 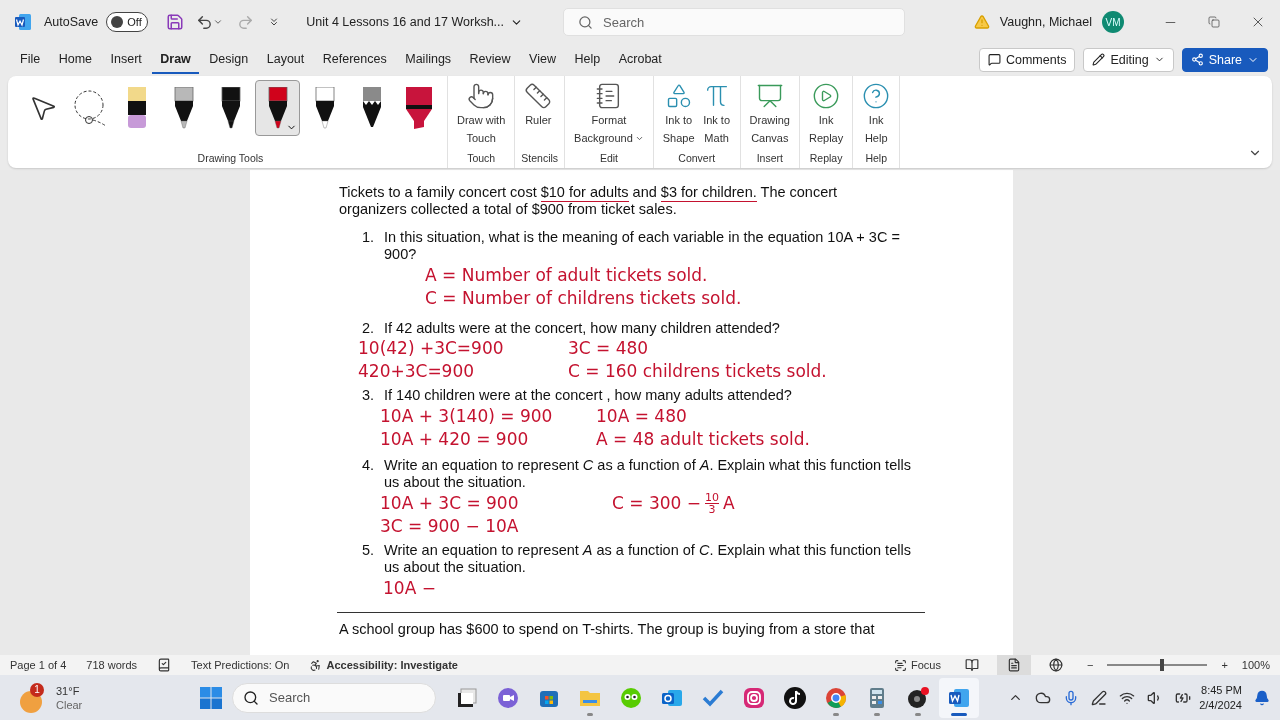 I want to click on accessibility-icon, so click(x=316, y=665).